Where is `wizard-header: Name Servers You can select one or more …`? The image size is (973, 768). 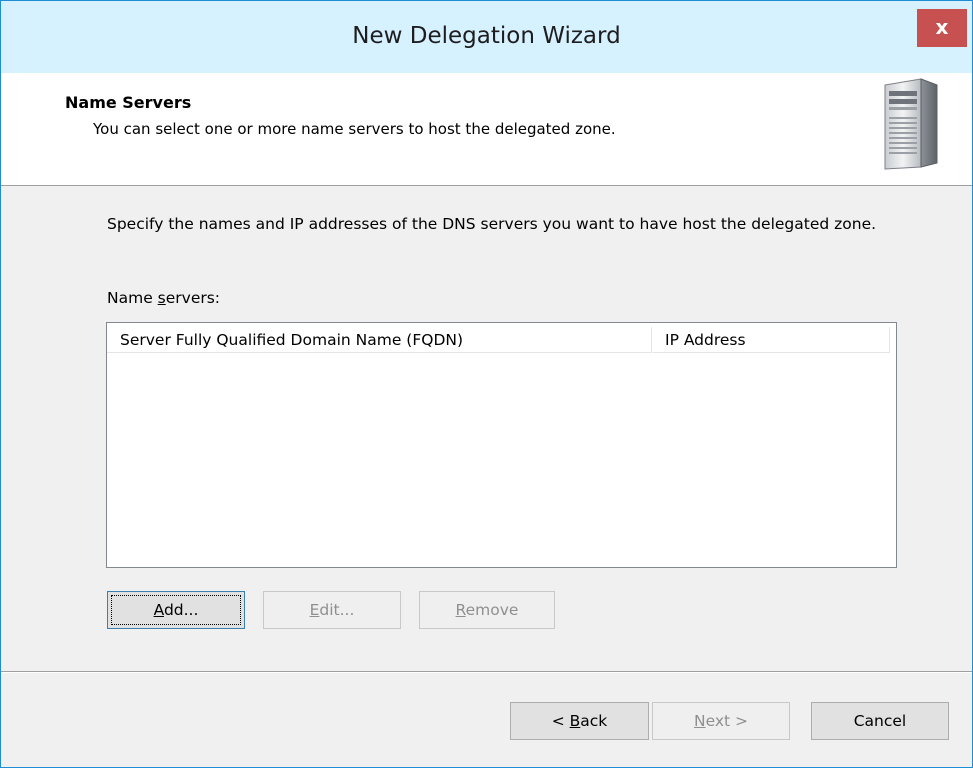
wizard-header: Name Servers You can select one or more … is located at coordinates (486, 129).